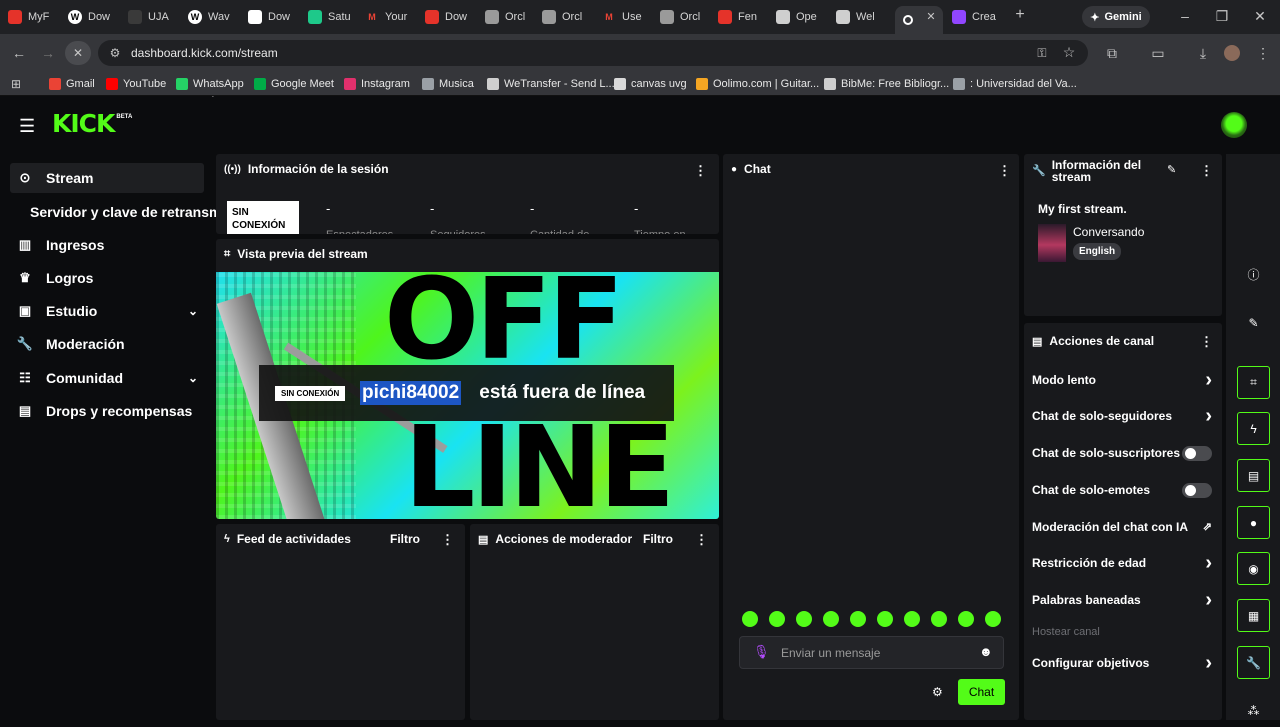 The image size is (1280, 727). What do you see at coordinates (862, 17) in the screenshot?
I see `browser-tab: Wel` at bounding box center [862, 17].